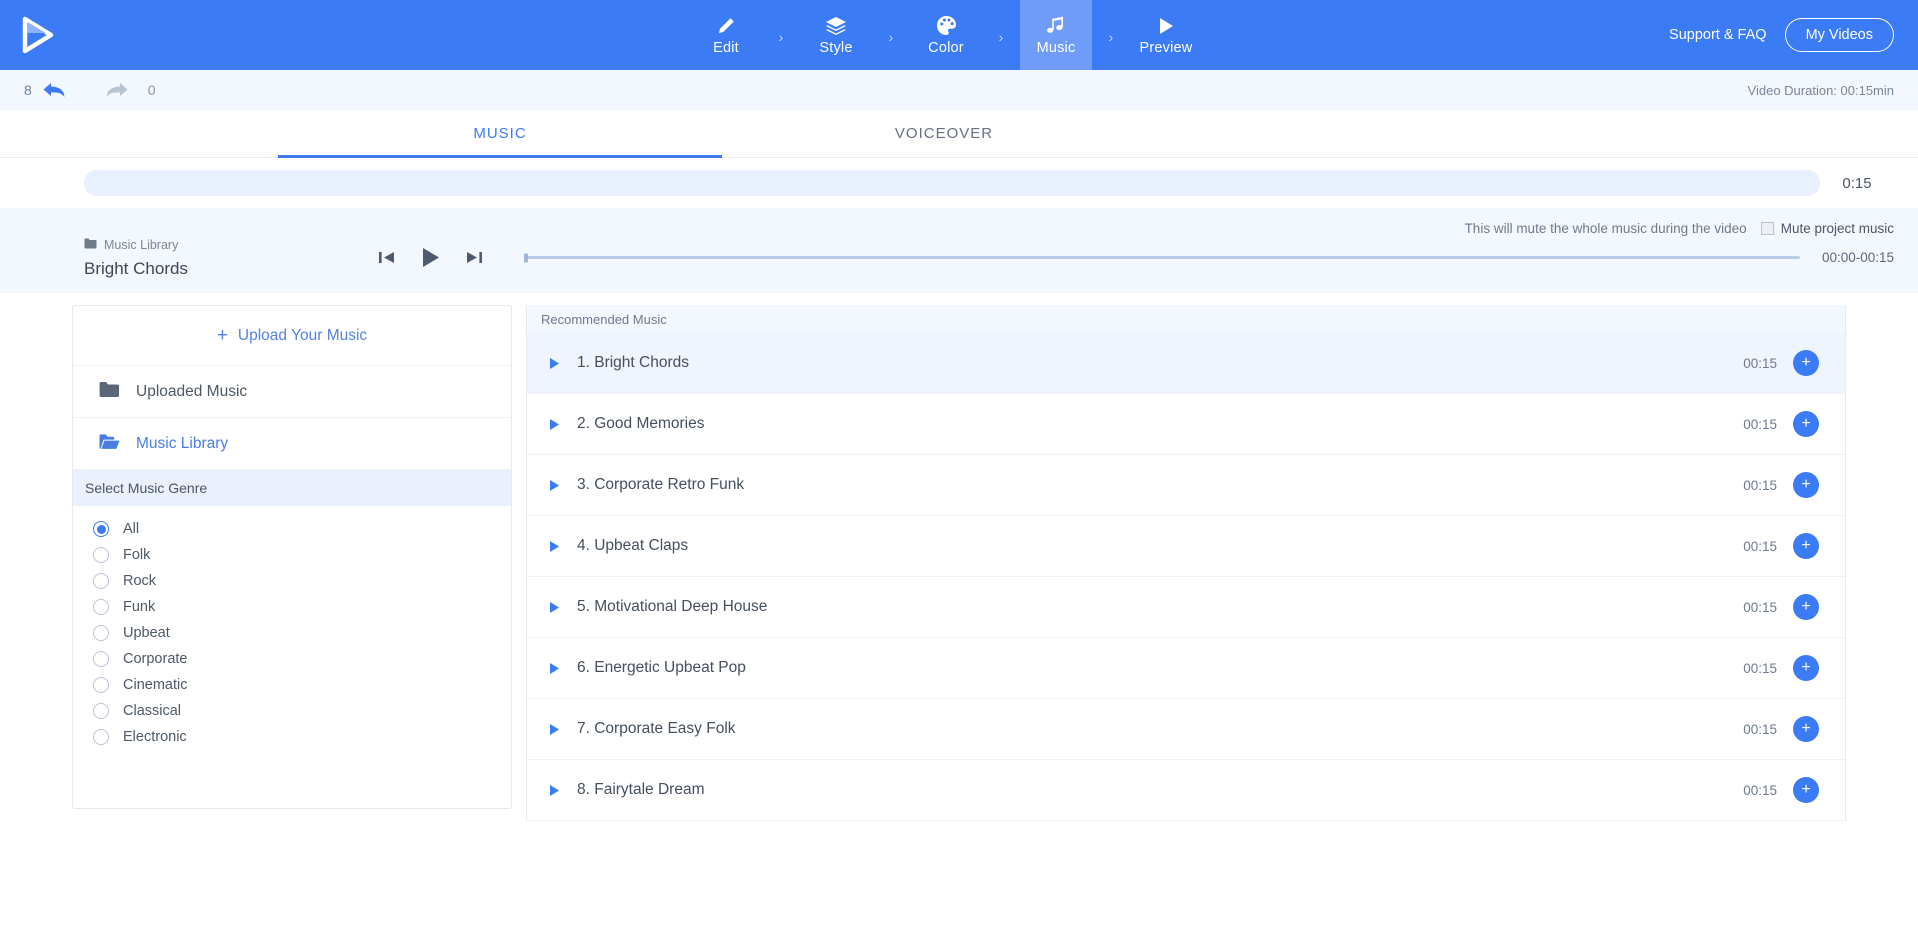 The height and width of the screenshot is (936, 1918). Describe the element at coordinates (1186, 546) in the screenshot. I see `track-row: 4. Upbeat Claps 00:15 +` at that location.